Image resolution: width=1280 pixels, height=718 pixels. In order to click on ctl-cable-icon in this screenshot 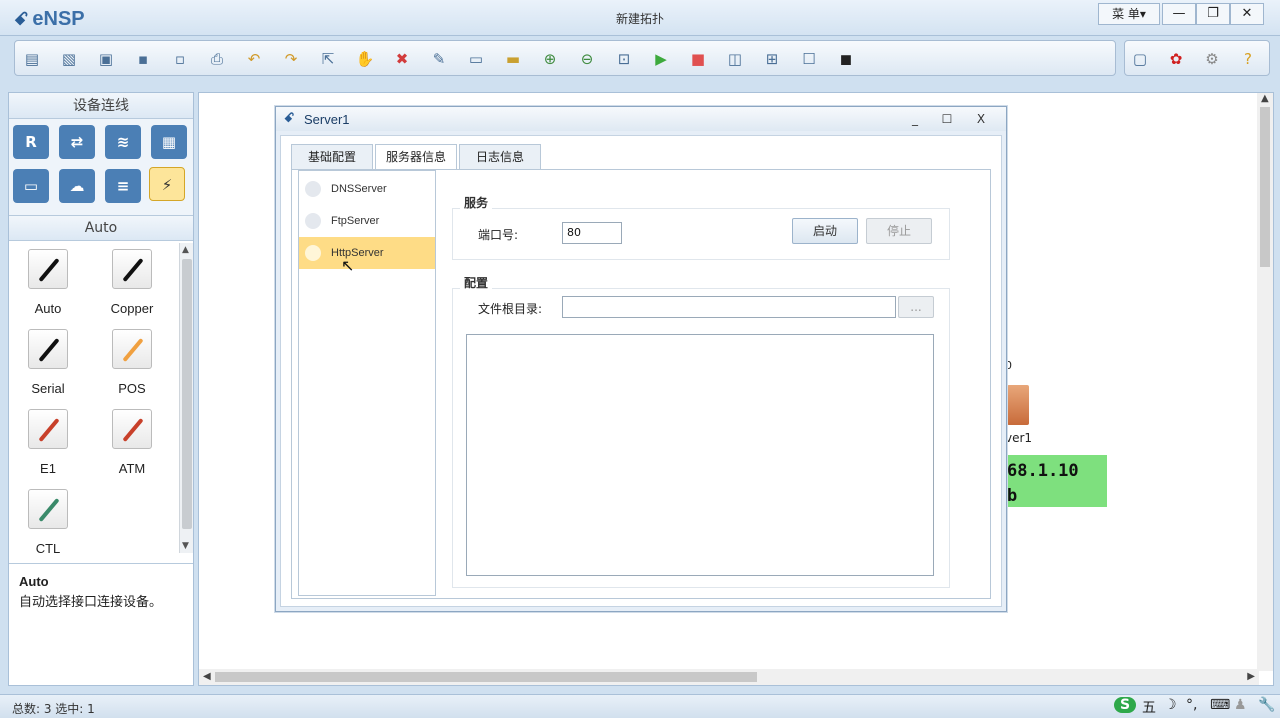, I will do `click(49, 510)`.